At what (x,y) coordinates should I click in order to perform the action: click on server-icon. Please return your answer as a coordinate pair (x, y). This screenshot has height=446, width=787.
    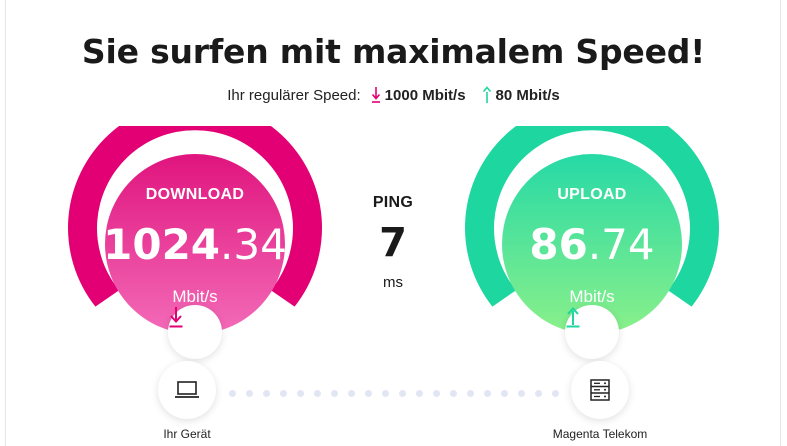
    Looking at the image, I should click on (600, 390).